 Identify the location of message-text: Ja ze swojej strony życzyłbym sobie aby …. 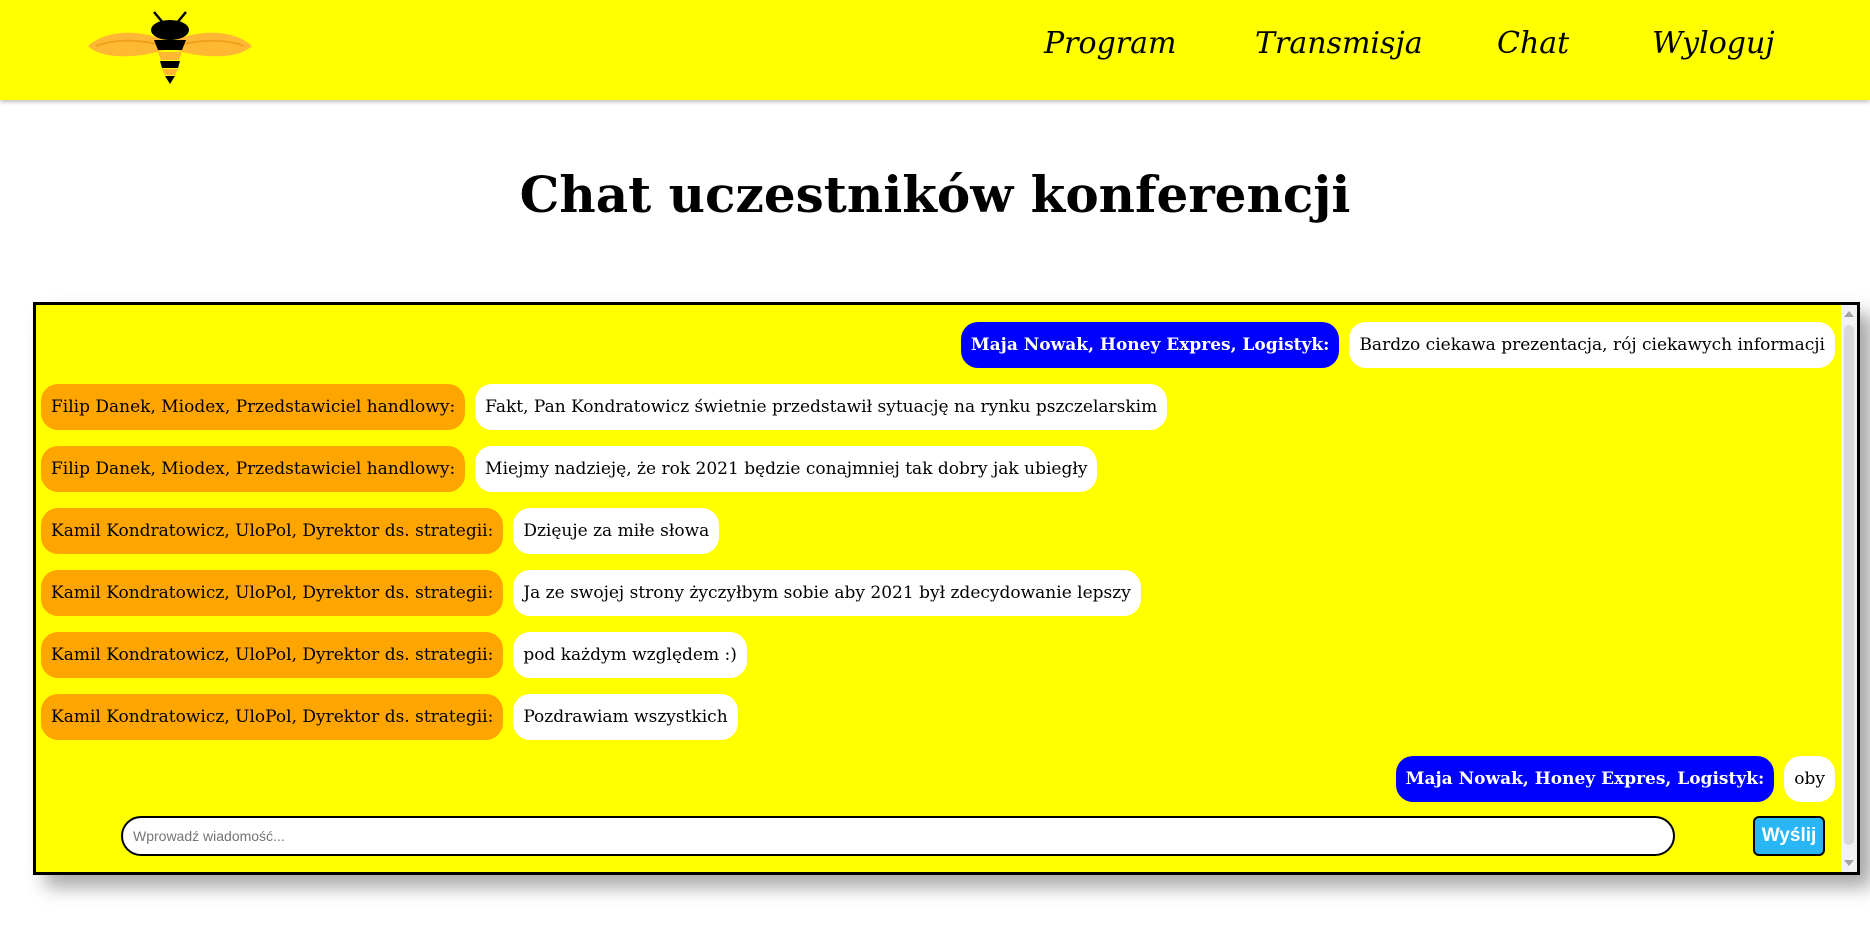
(827, 593).